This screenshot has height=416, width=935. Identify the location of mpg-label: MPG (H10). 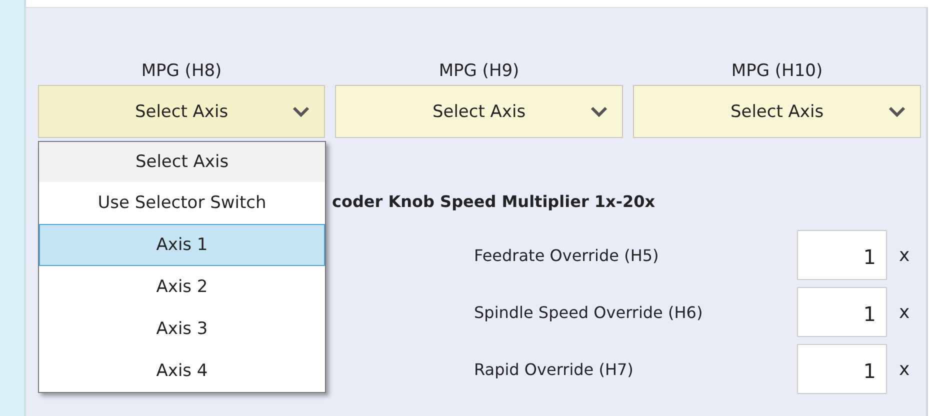
(777, 71).